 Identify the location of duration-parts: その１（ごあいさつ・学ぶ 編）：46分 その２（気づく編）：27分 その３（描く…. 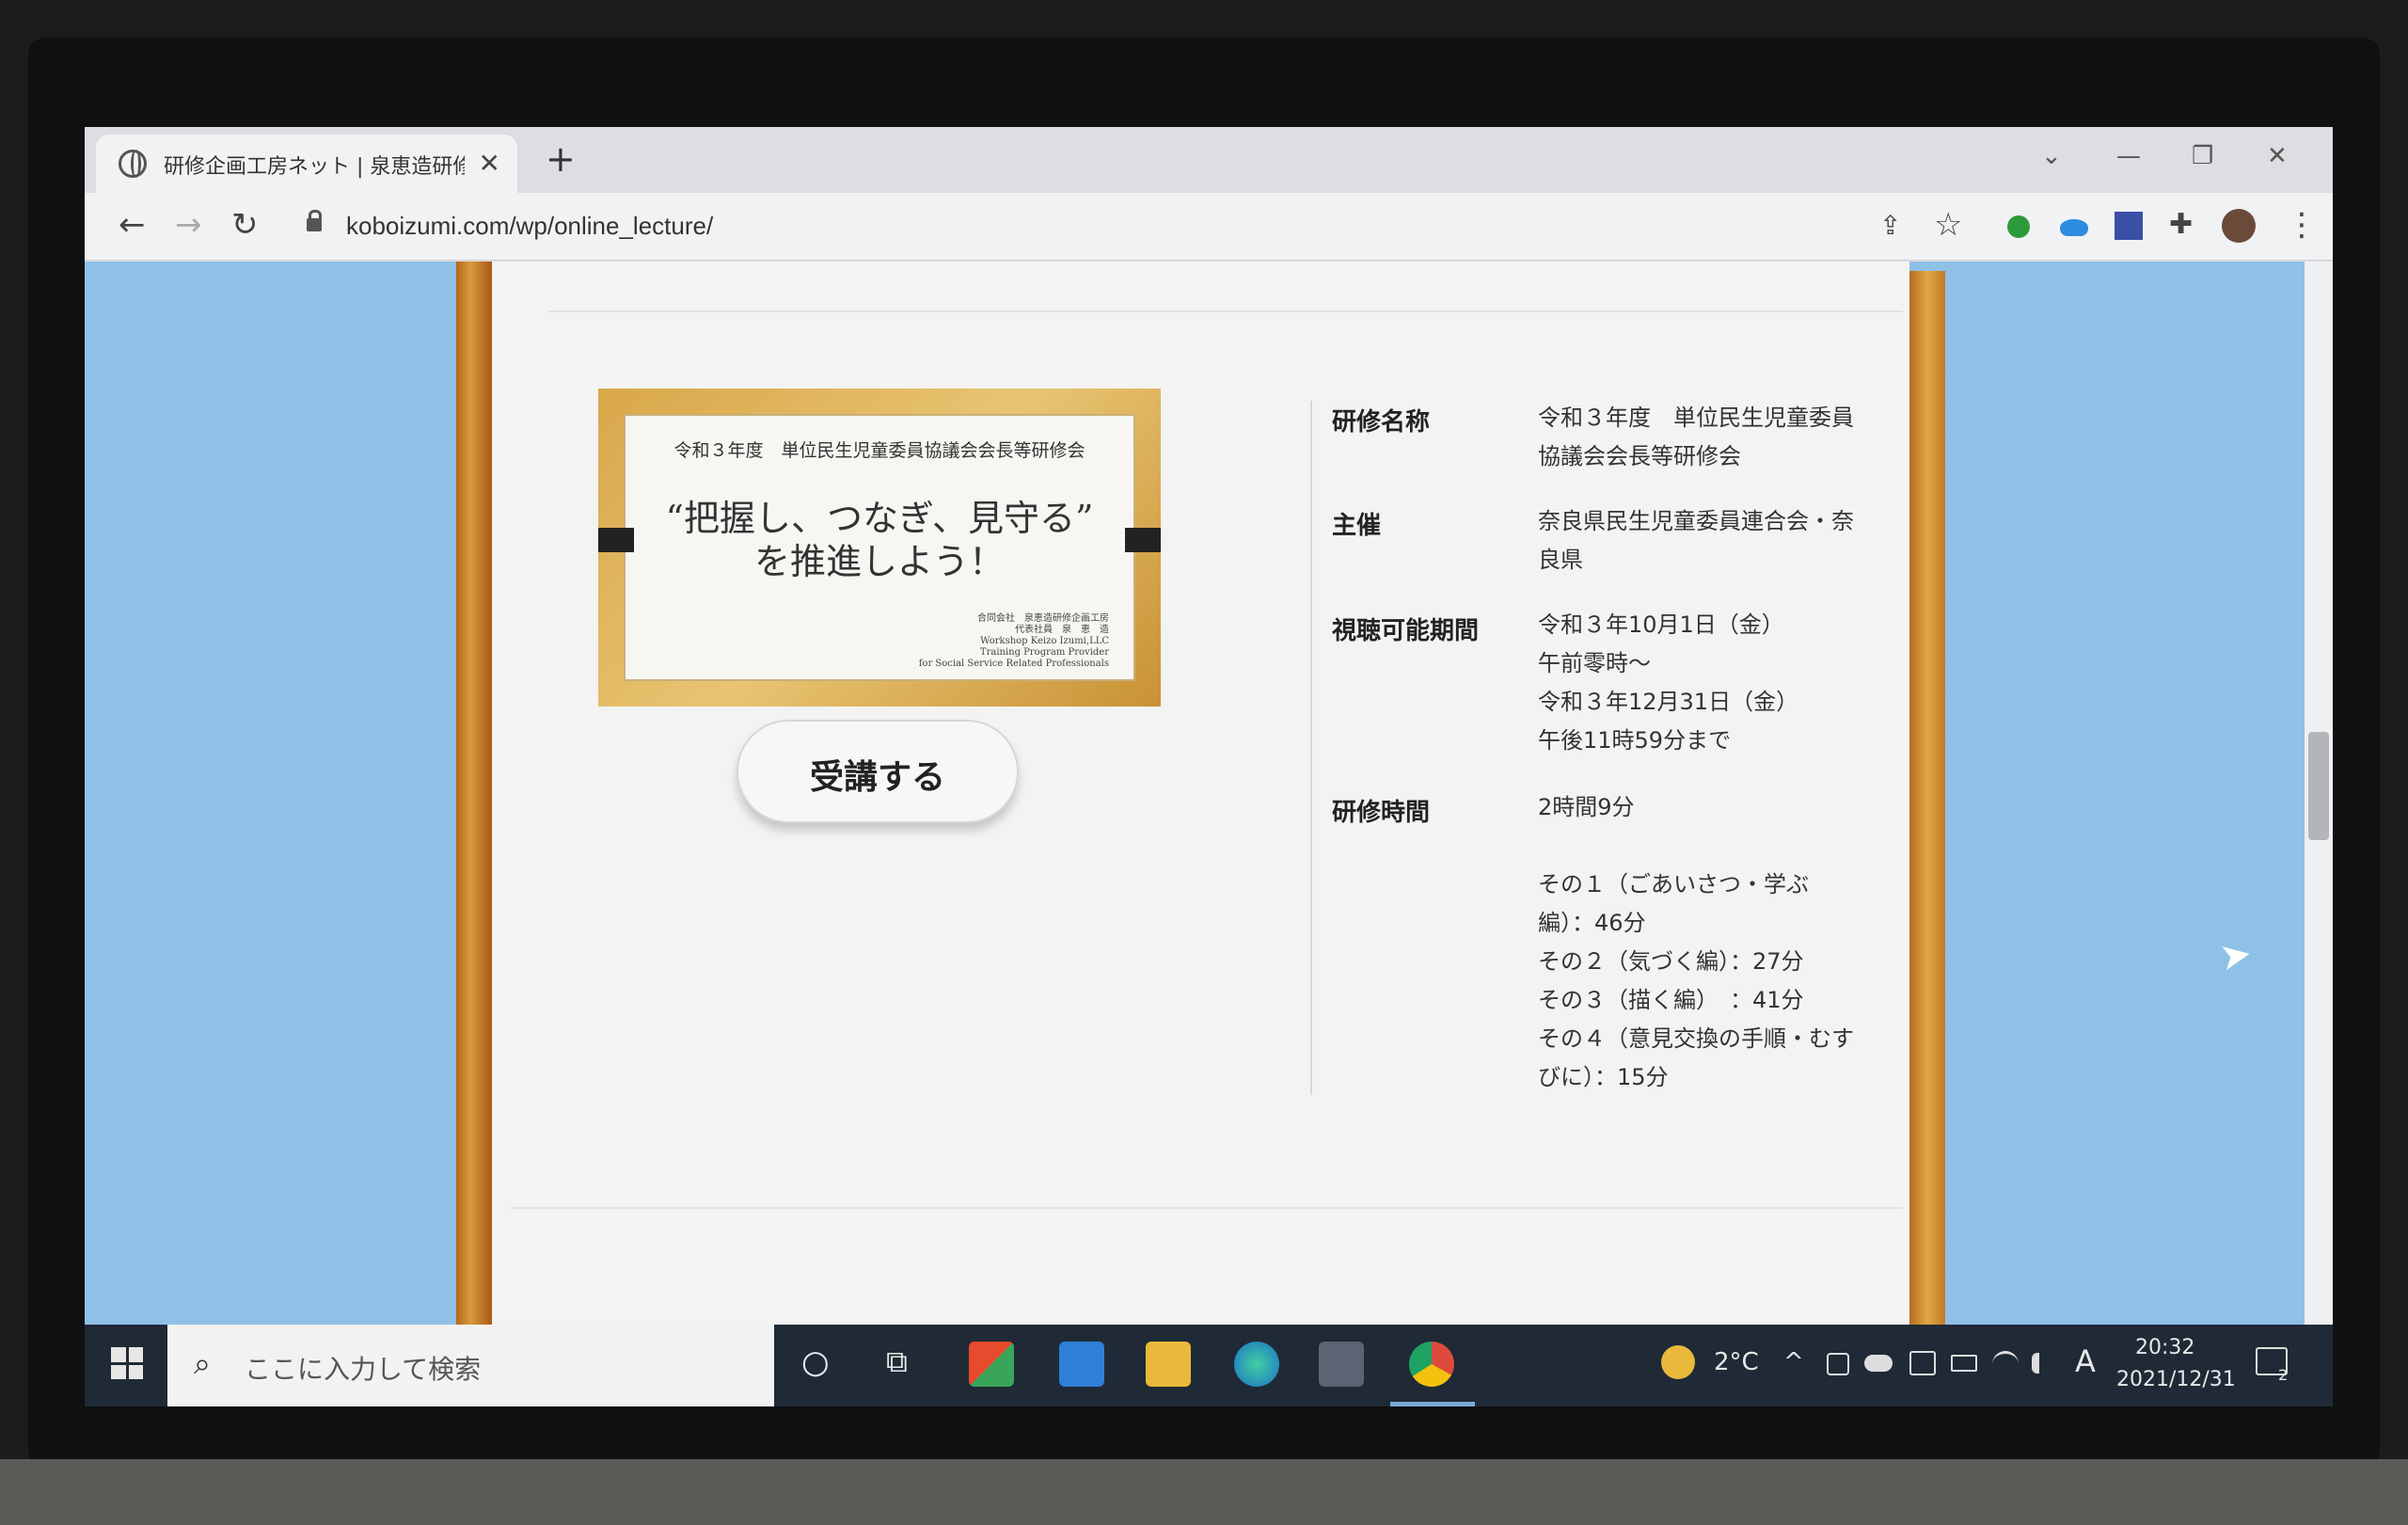
(1722, 981).